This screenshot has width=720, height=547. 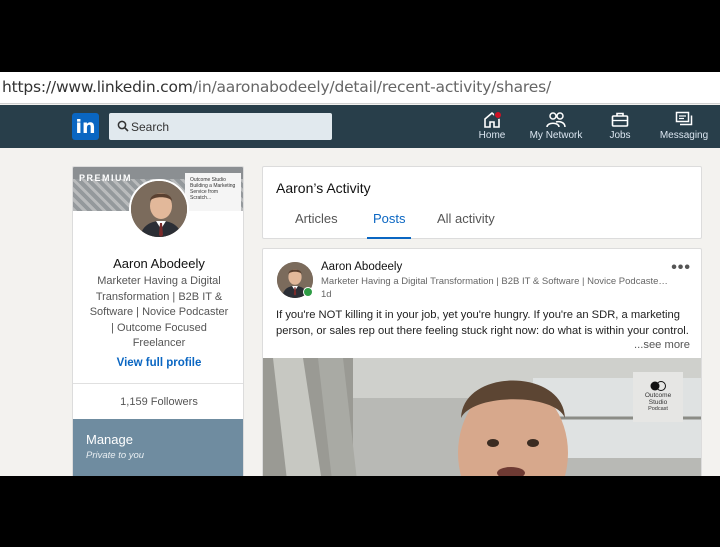 I want to click on divider, so click(x=158, y=383).